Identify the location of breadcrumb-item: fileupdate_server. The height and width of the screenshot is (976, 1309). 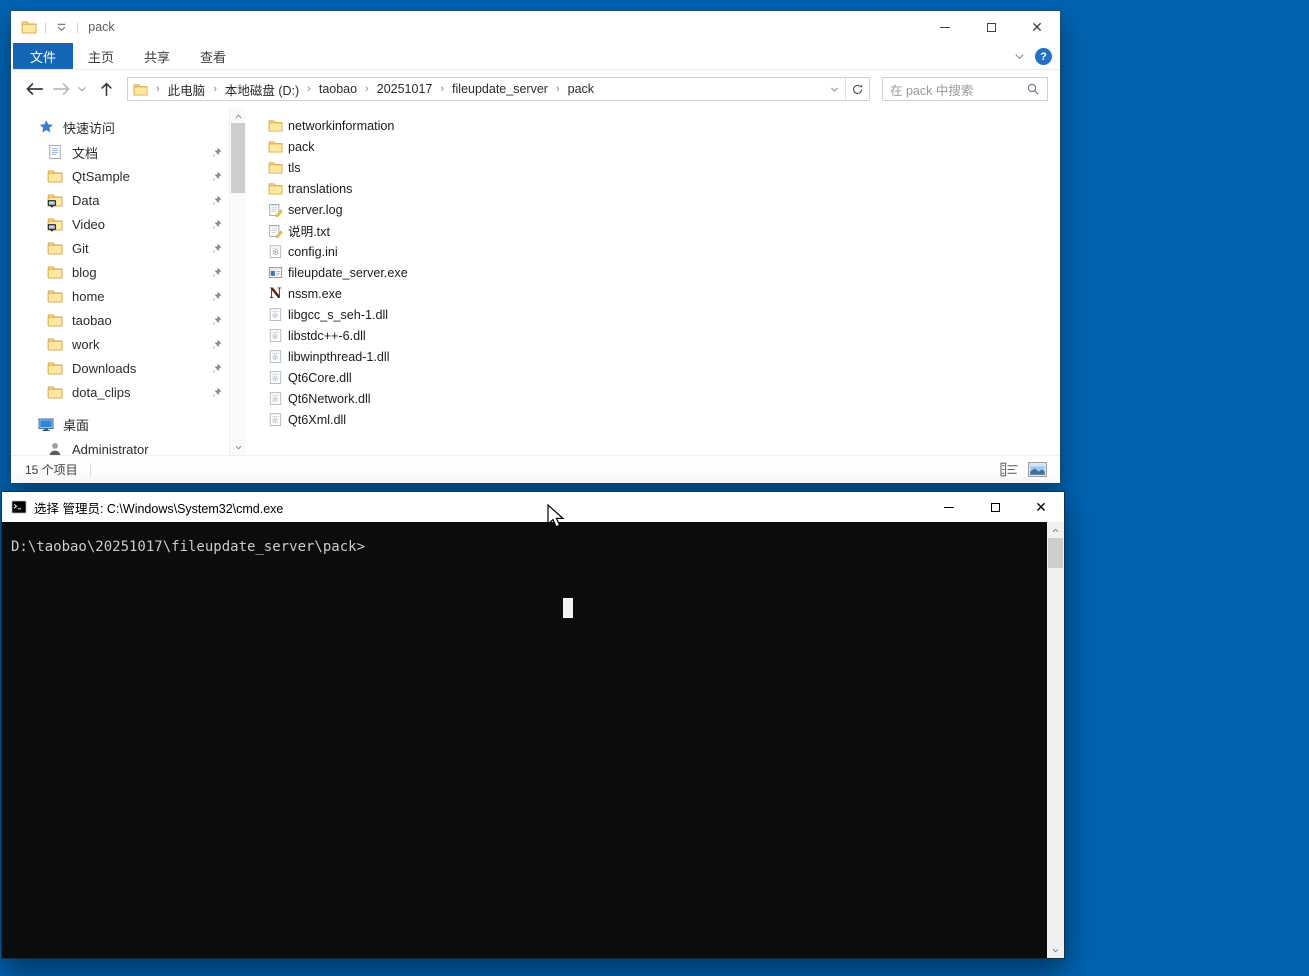
(500, 89).